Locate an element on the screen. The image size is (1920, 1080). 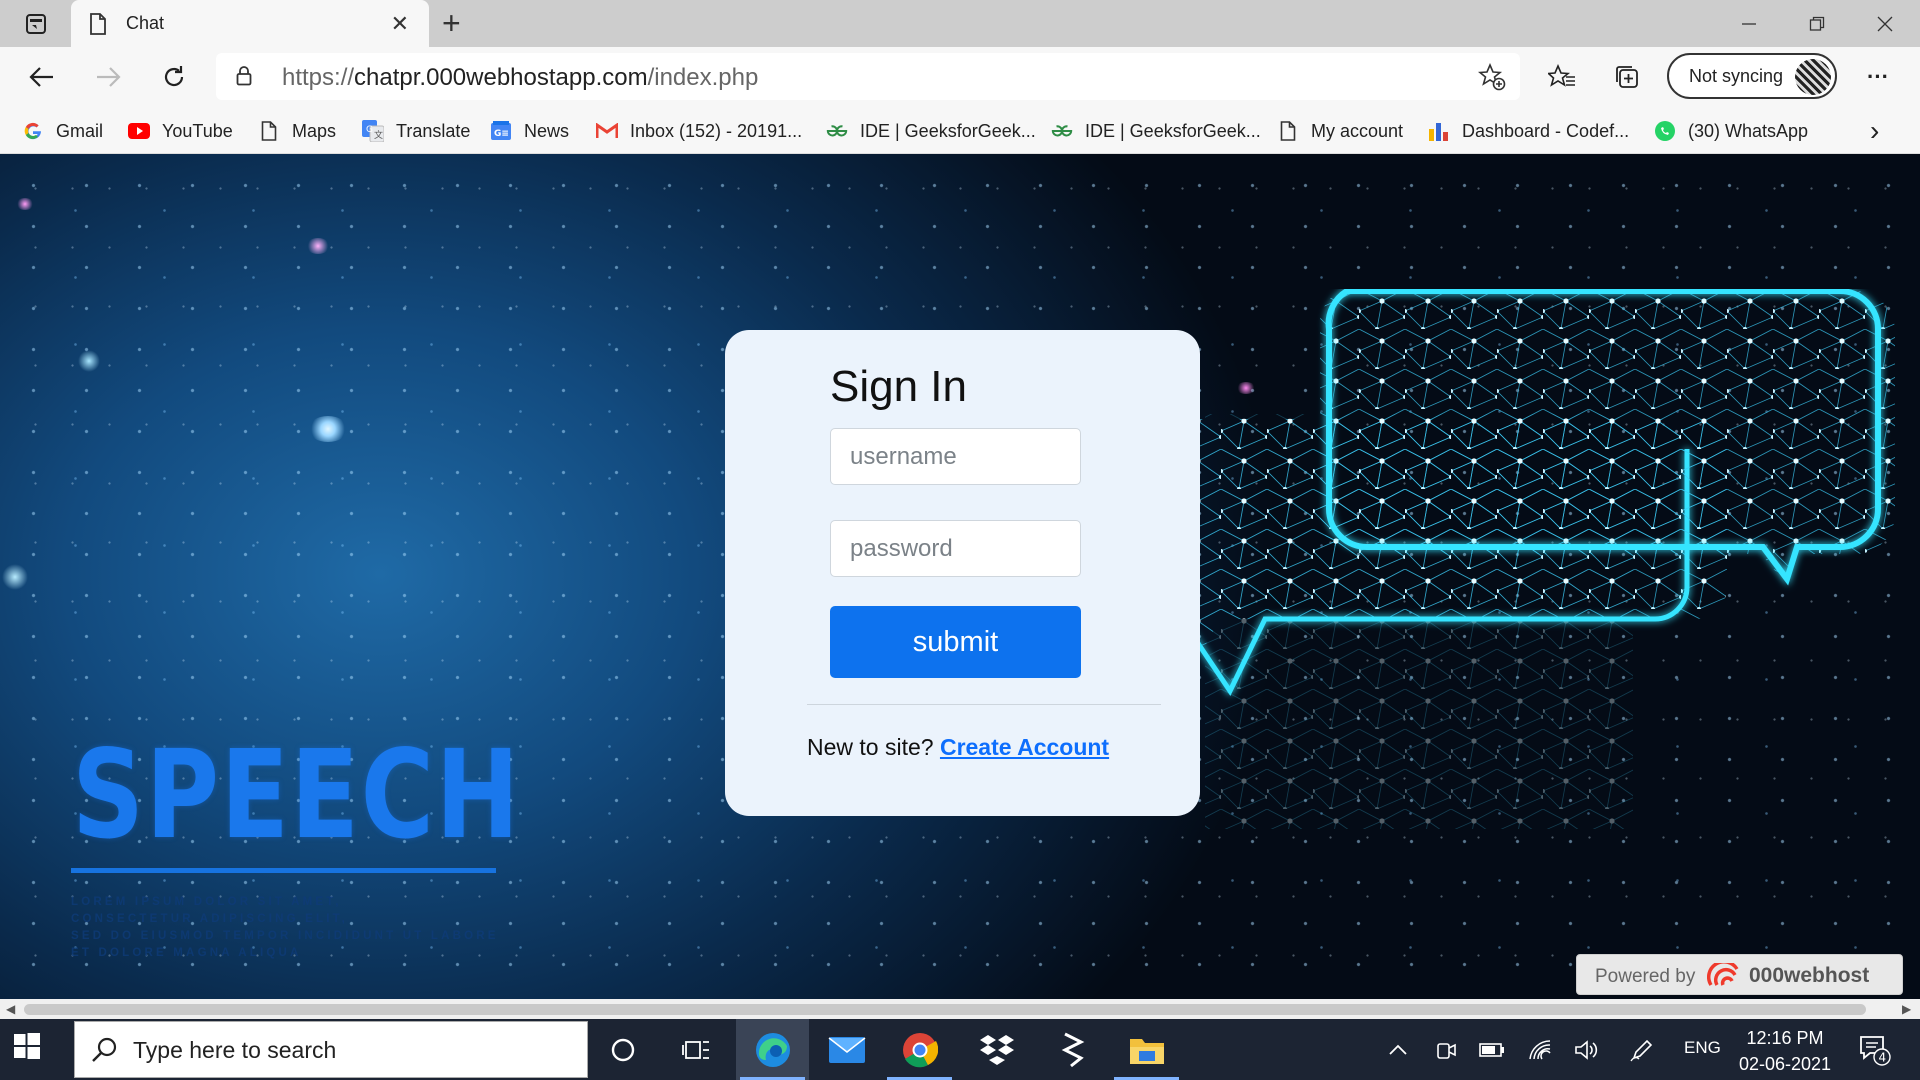
front-bubble-mesh is located at coordinates (1607, 435).